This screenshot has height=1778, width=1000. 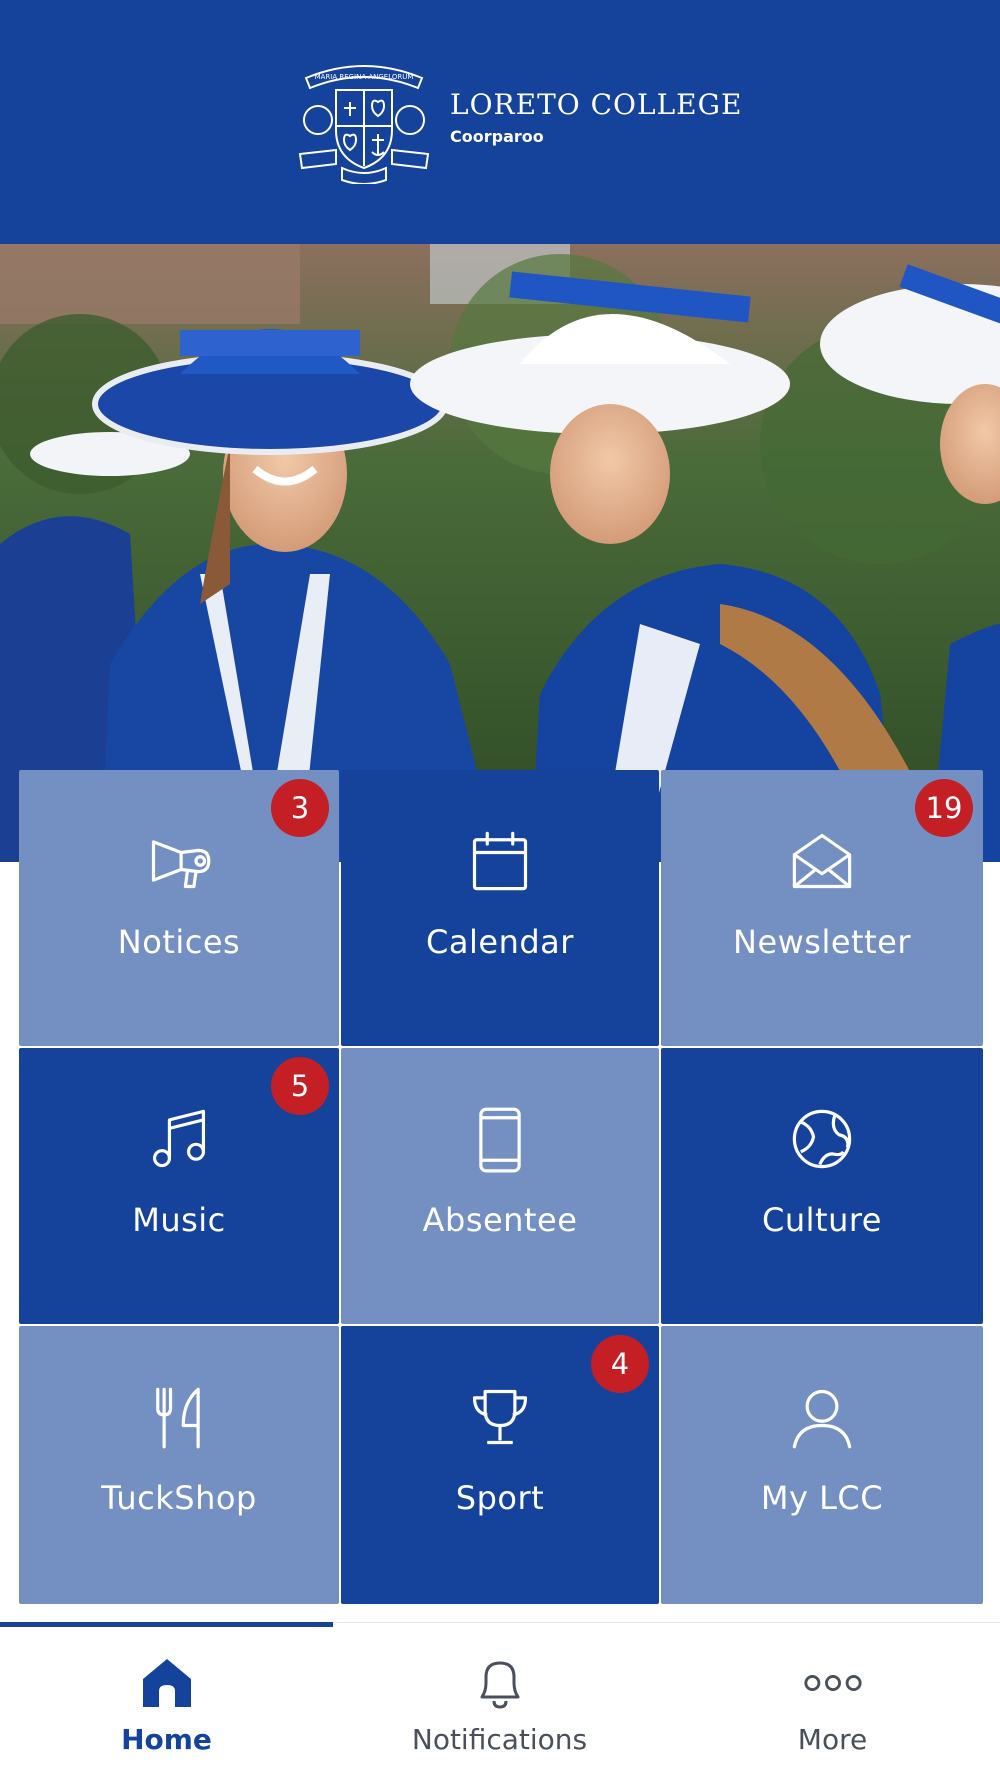 I want to click on tab-notifications: Notifications, so click(x=499, y=1700).